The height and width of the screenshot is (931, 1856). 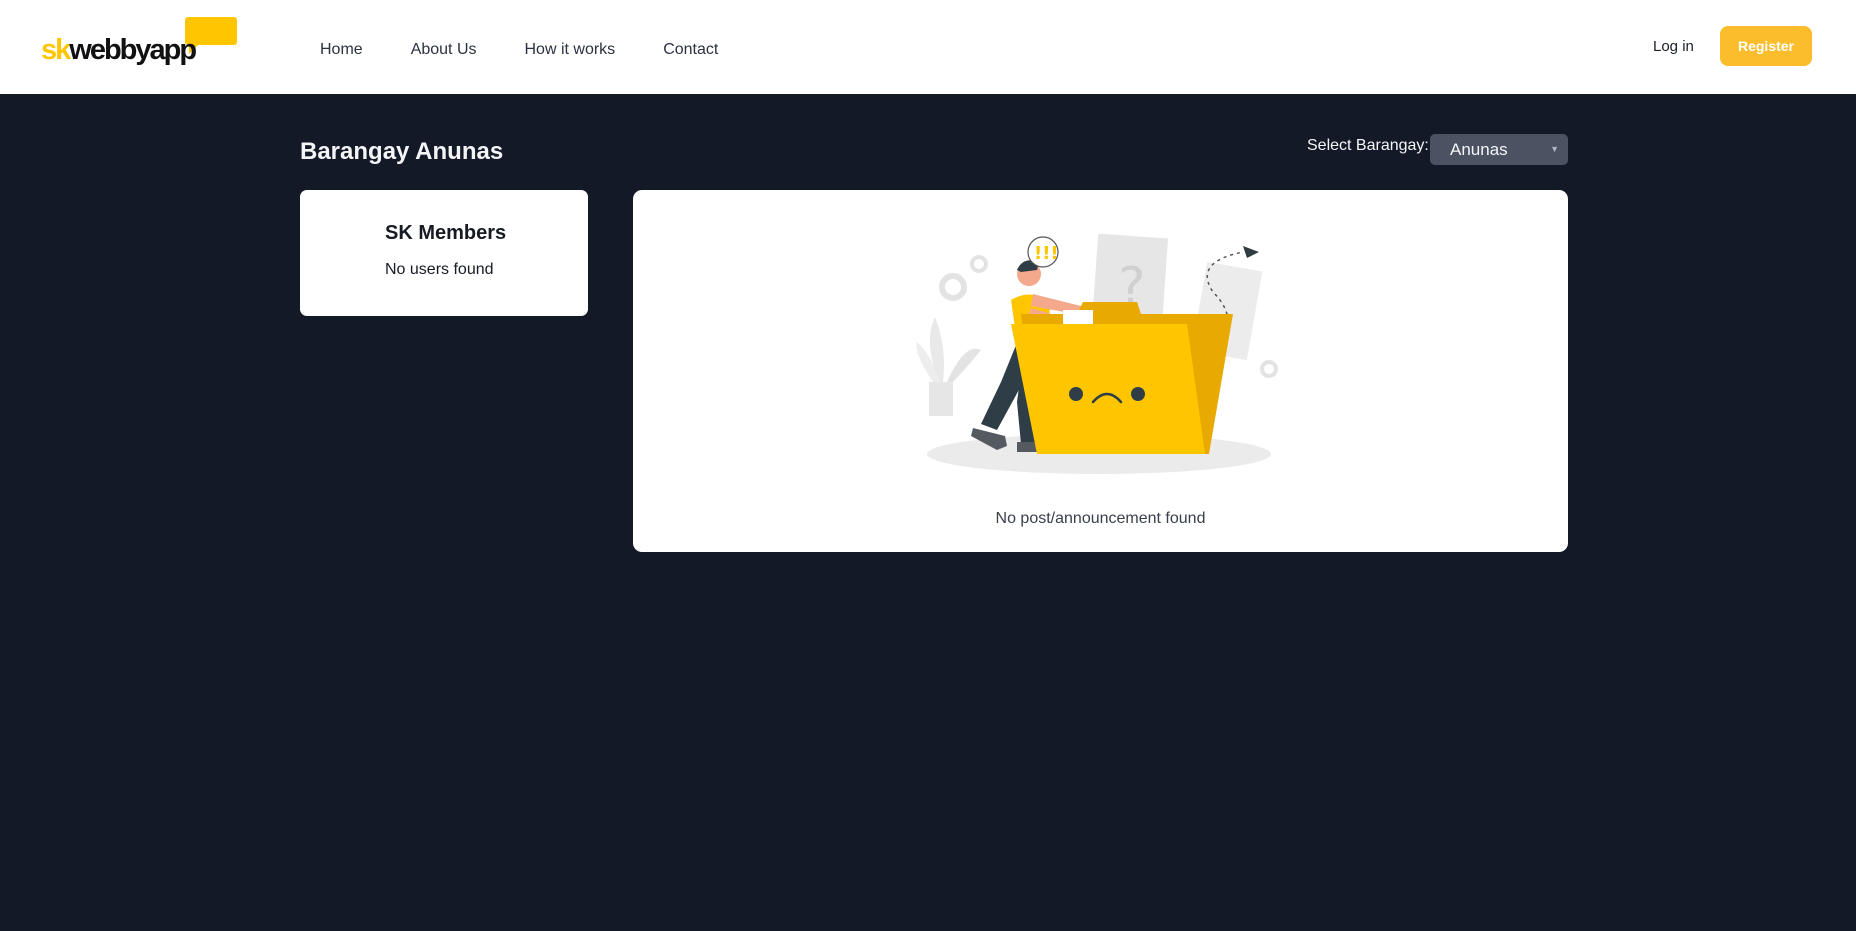 I want to click on main-nav: Home About Us How it works Contact, so click(x=543, y=50).